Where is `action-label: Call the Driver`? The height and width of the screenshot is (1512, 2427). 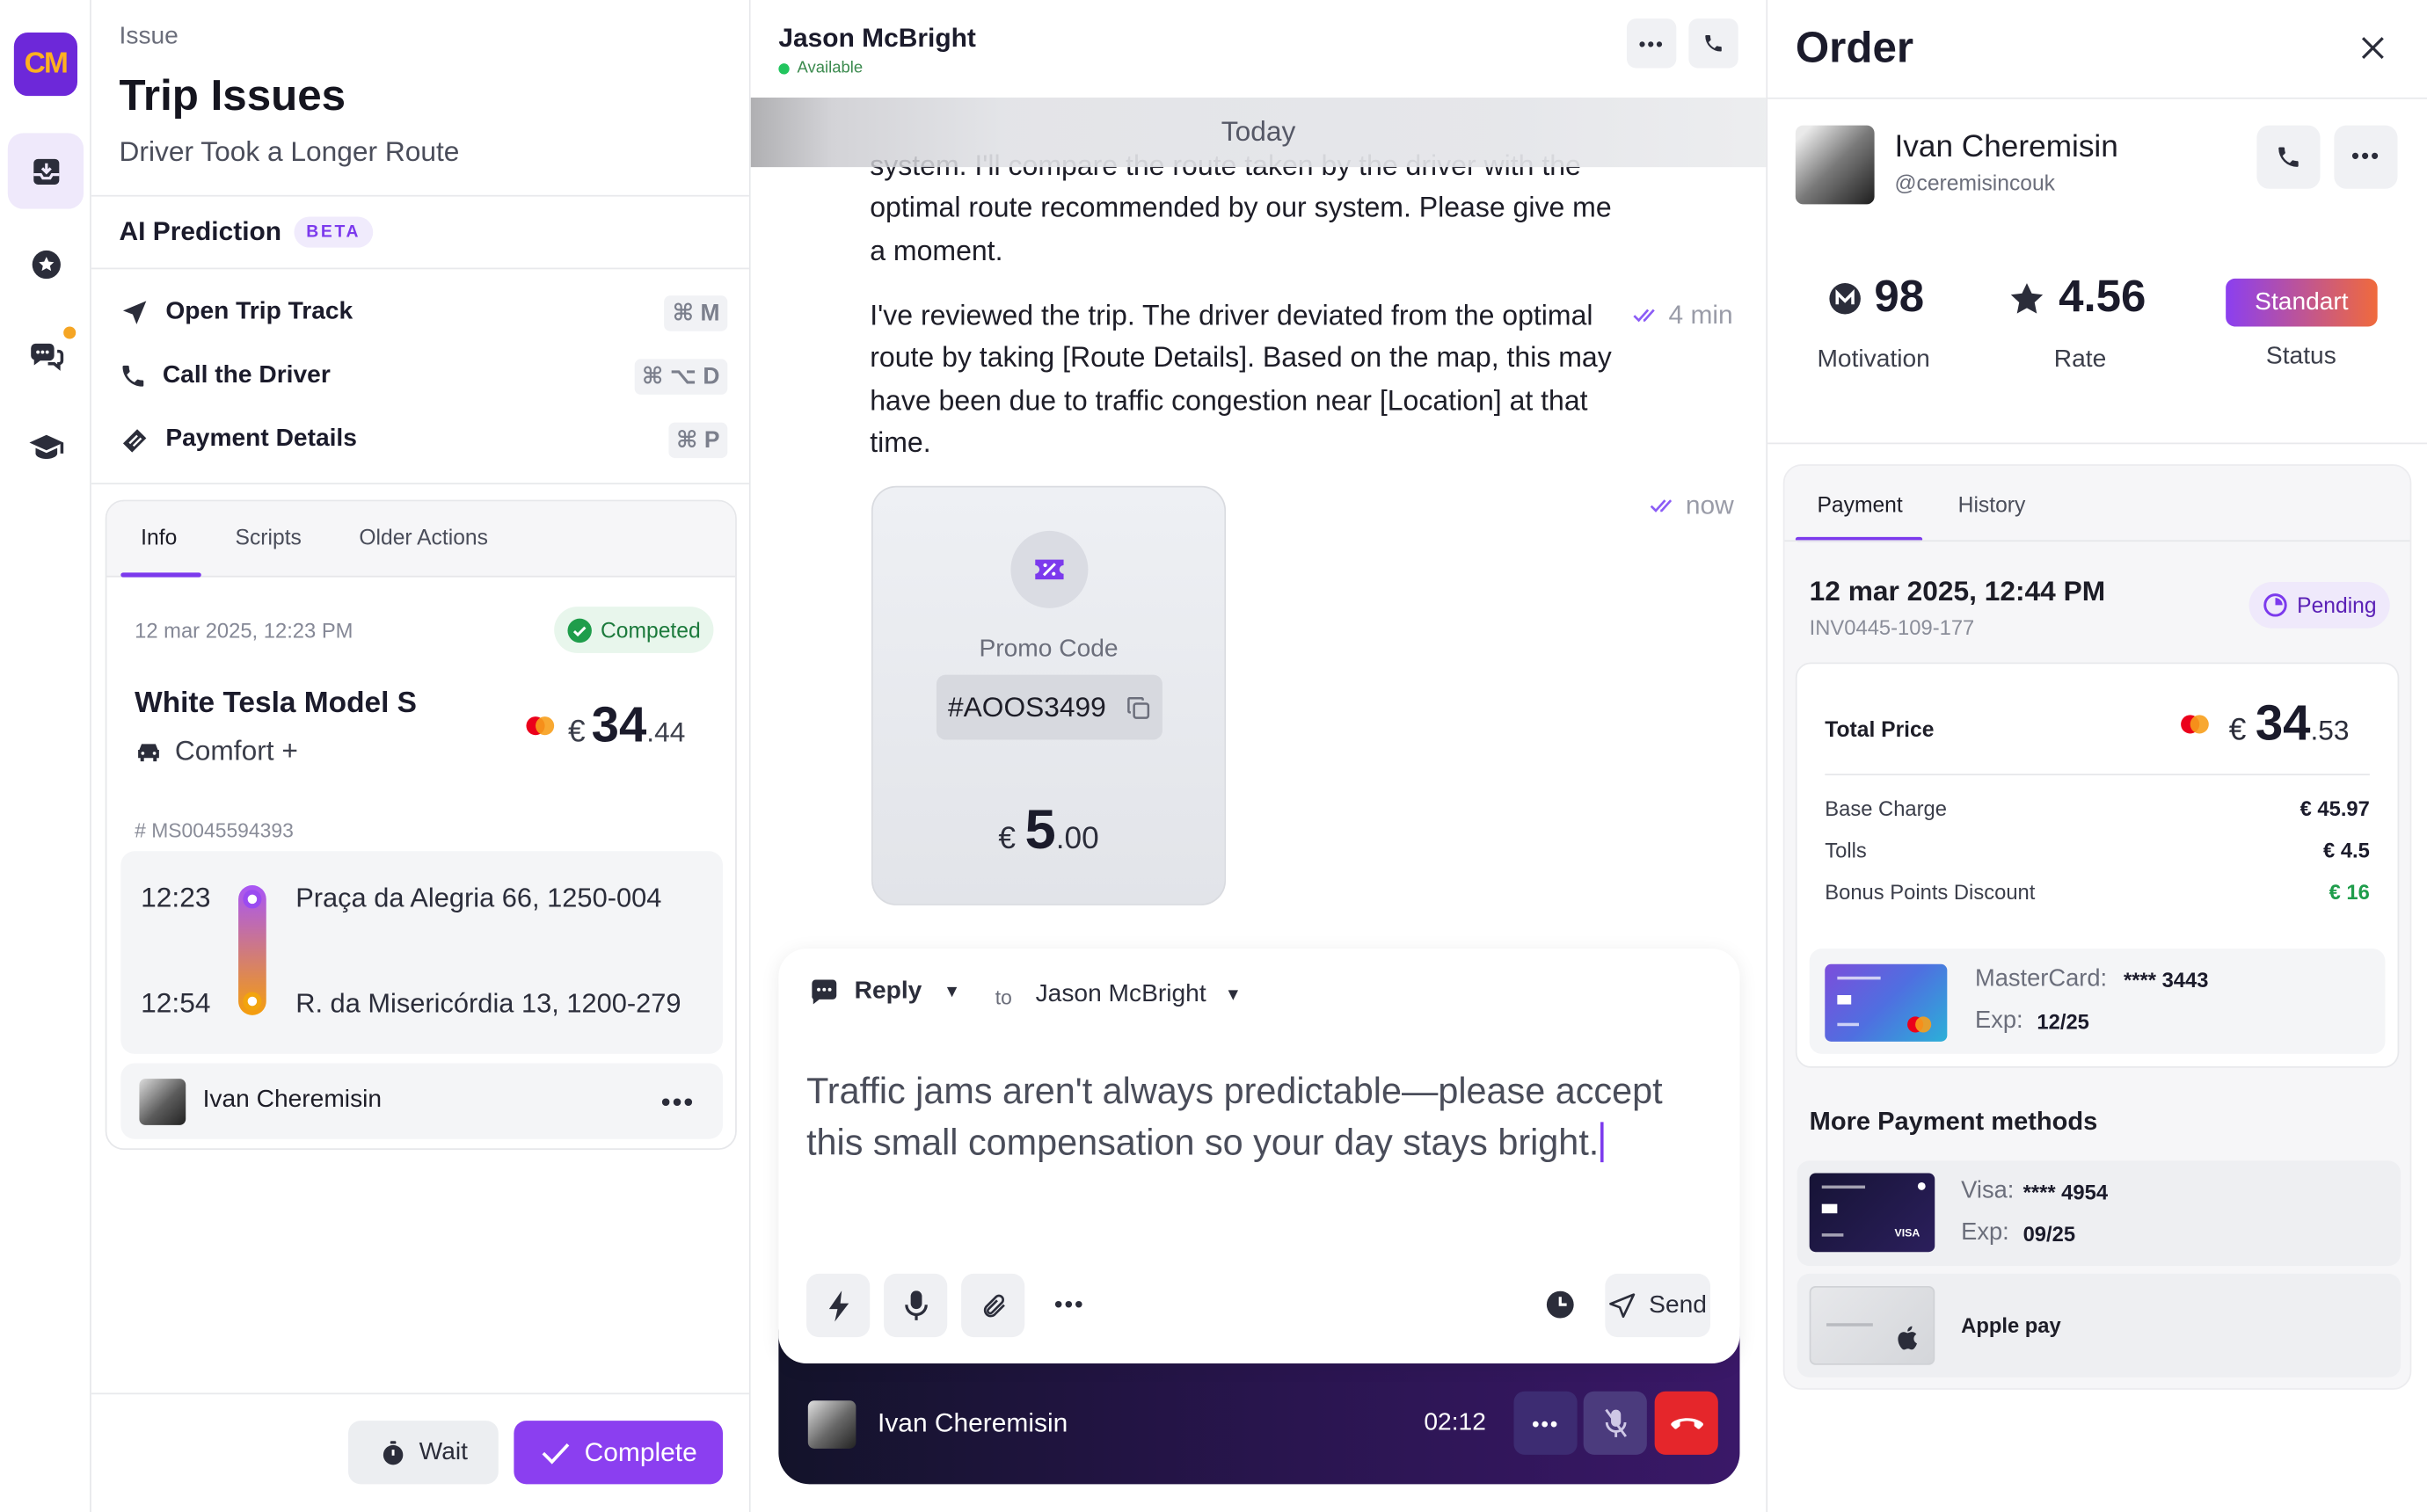
action-label: Call the Driver is located at coordinates (246, 375).